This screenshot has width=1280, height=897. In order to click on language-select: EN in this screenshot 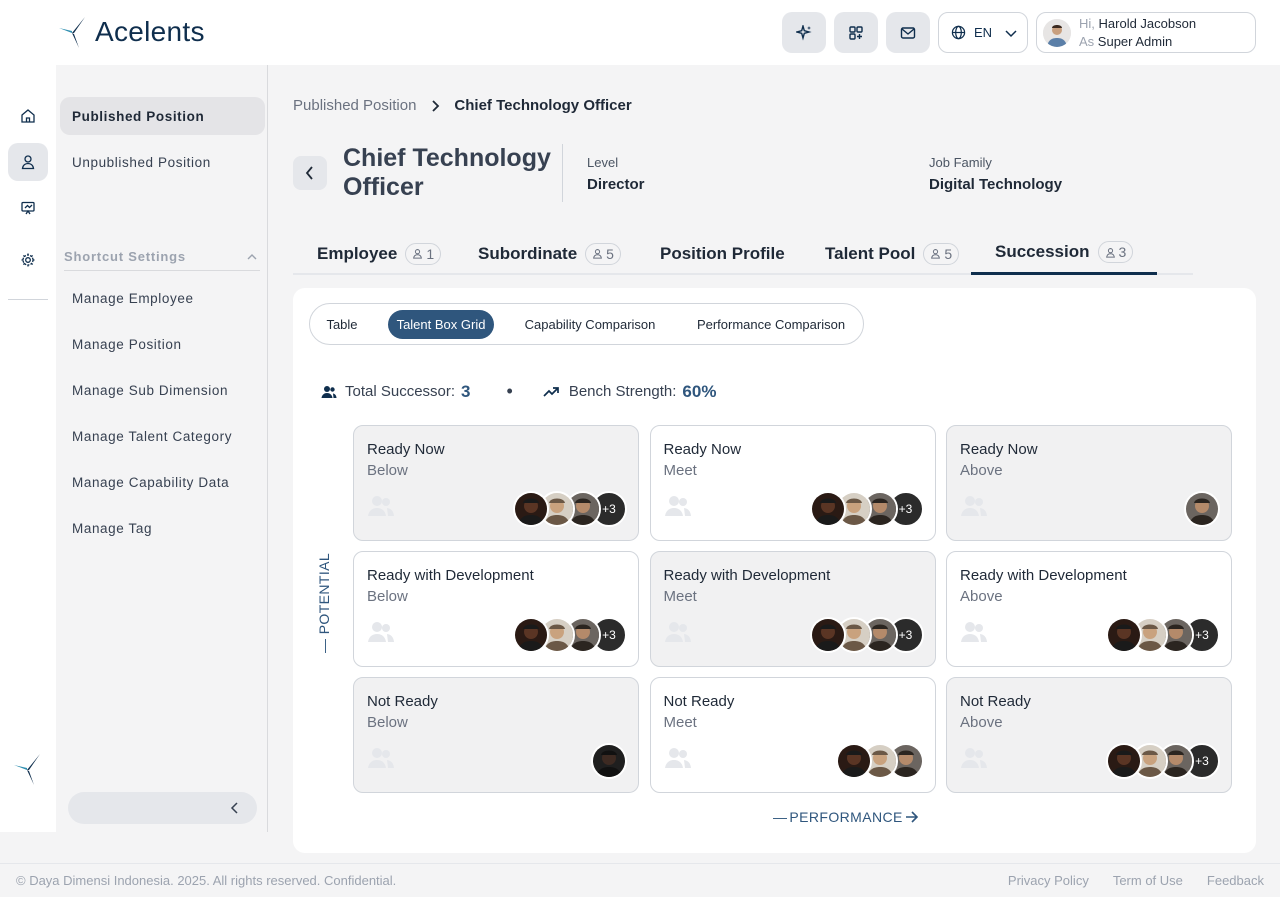, I will do `click(983, 32)`.